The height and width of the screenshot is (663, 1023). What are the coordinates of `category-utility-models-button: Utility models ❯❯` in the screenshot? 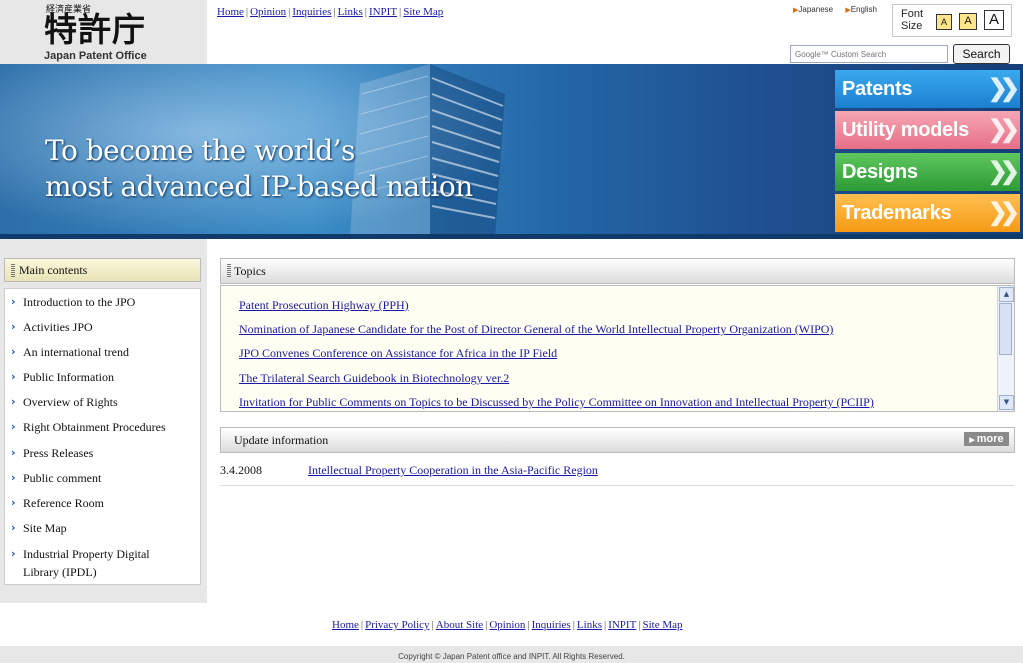 It's located at (927, 130).